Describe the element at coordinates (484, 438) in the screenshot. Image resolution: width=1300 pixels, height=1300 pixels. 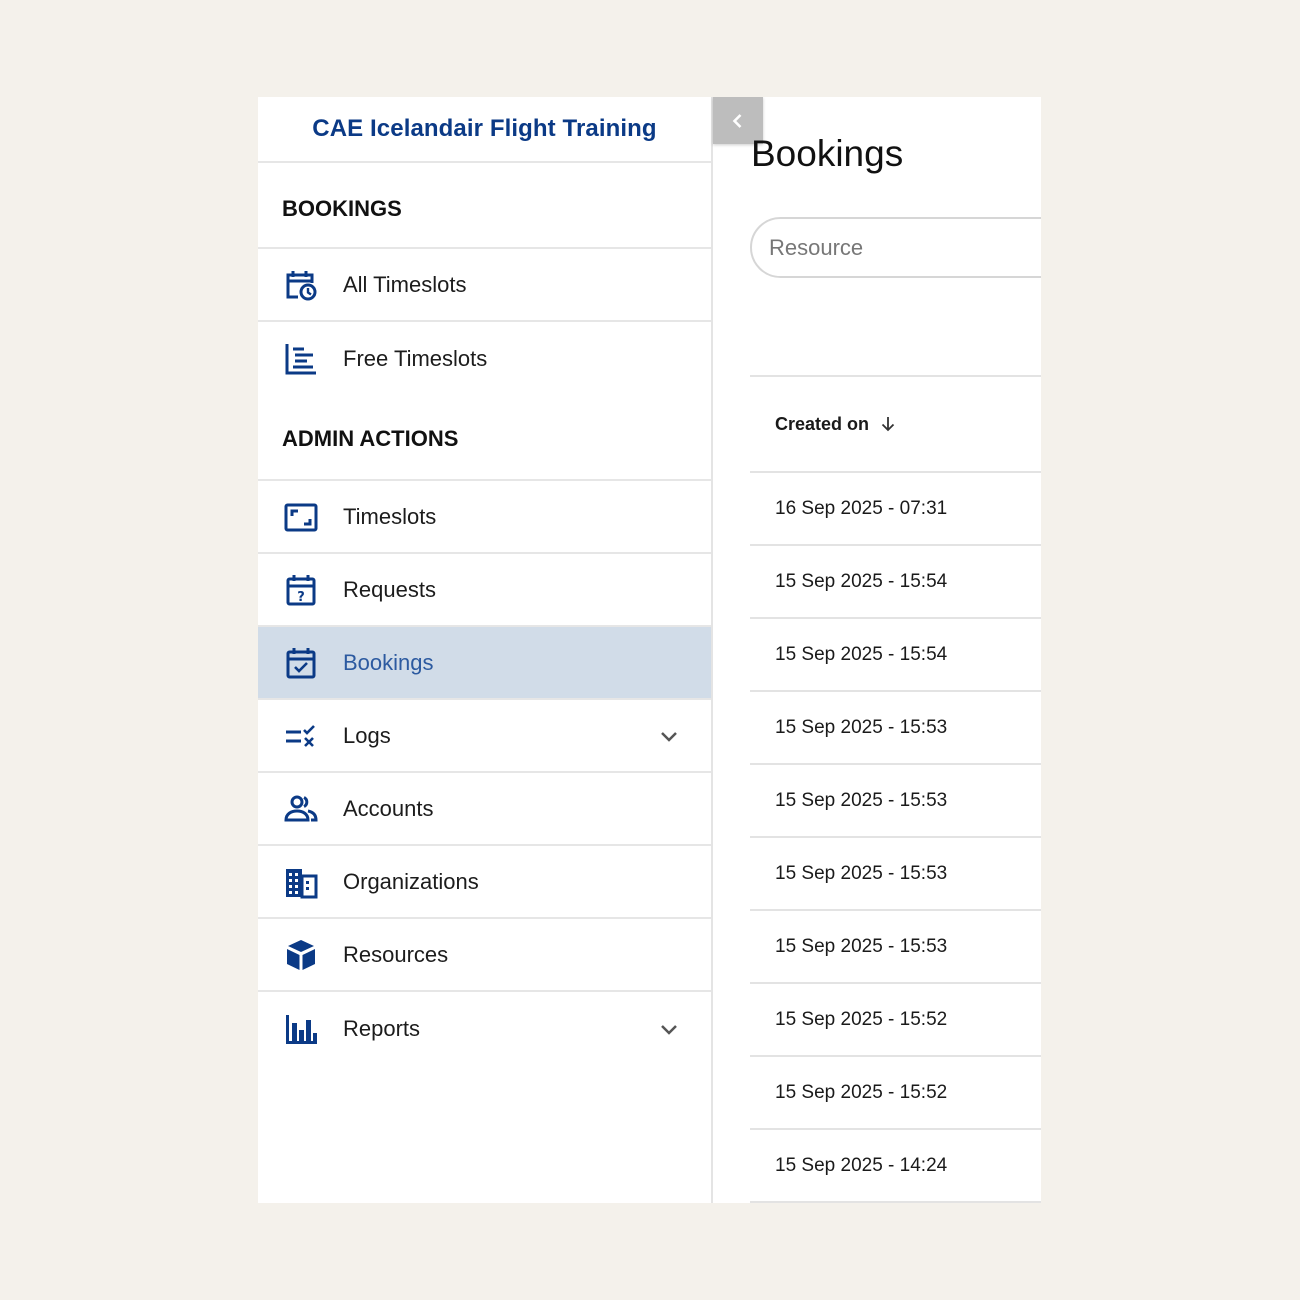
I see `section-title-admin-actions: ADMIN ACTIONS` at that location.